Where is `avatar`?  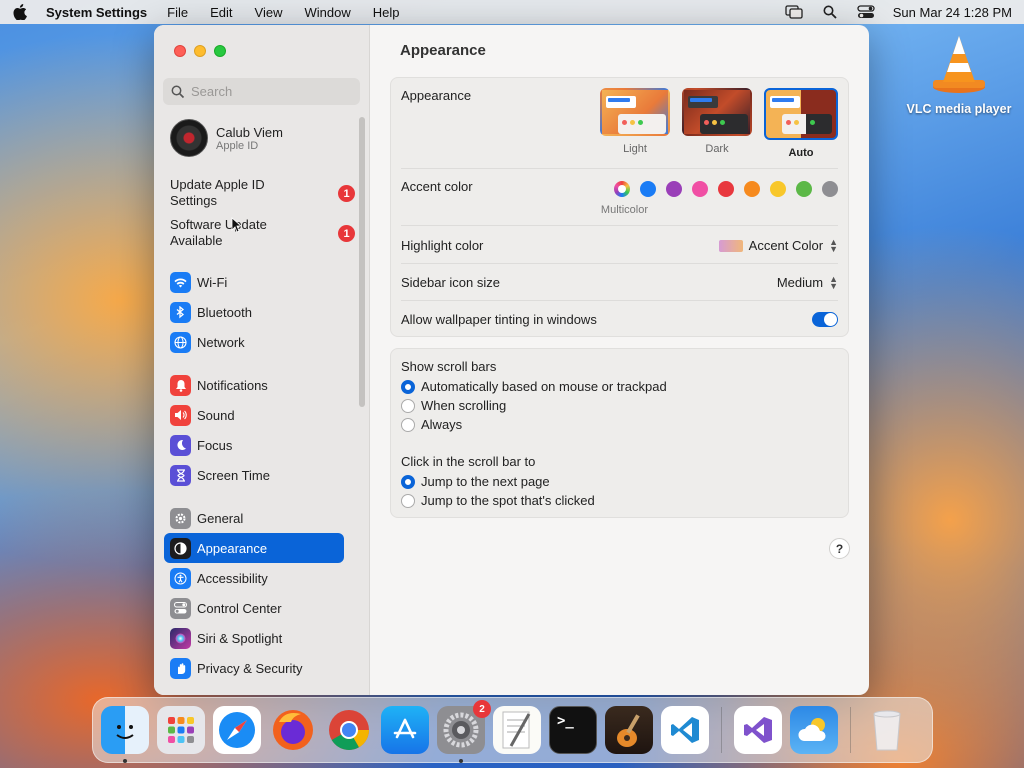
avatar is located at coordinates (189, 138).